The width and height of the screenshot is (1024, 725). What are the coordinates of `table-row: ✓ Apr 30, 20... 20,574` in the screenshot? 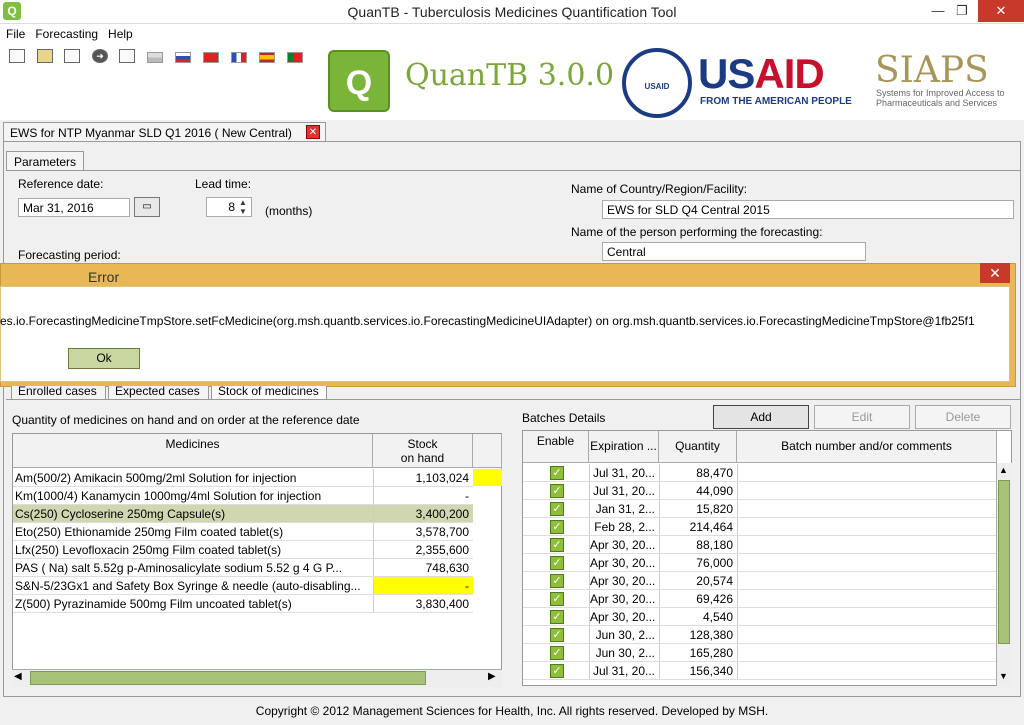 It's located at (760, 581).